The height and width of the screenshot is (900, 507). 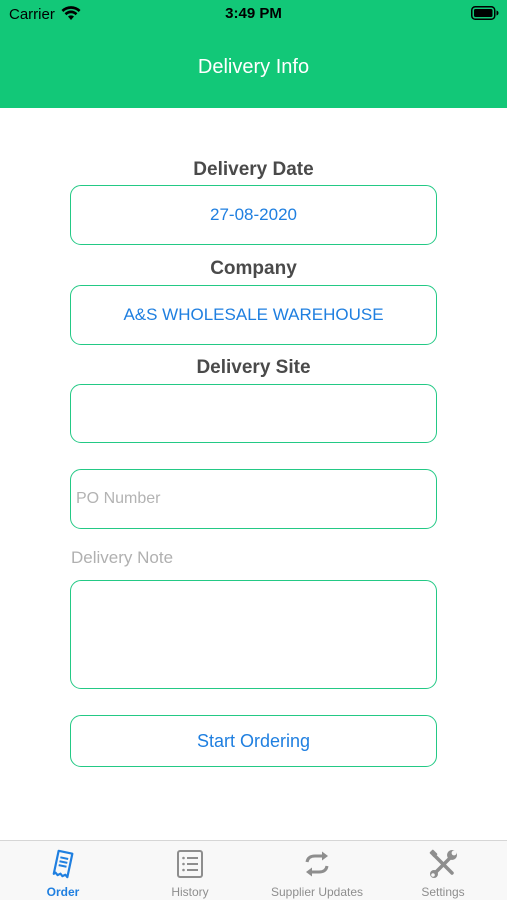 I want to click on page-title: Delivery Info, so click(x=253, y=67).